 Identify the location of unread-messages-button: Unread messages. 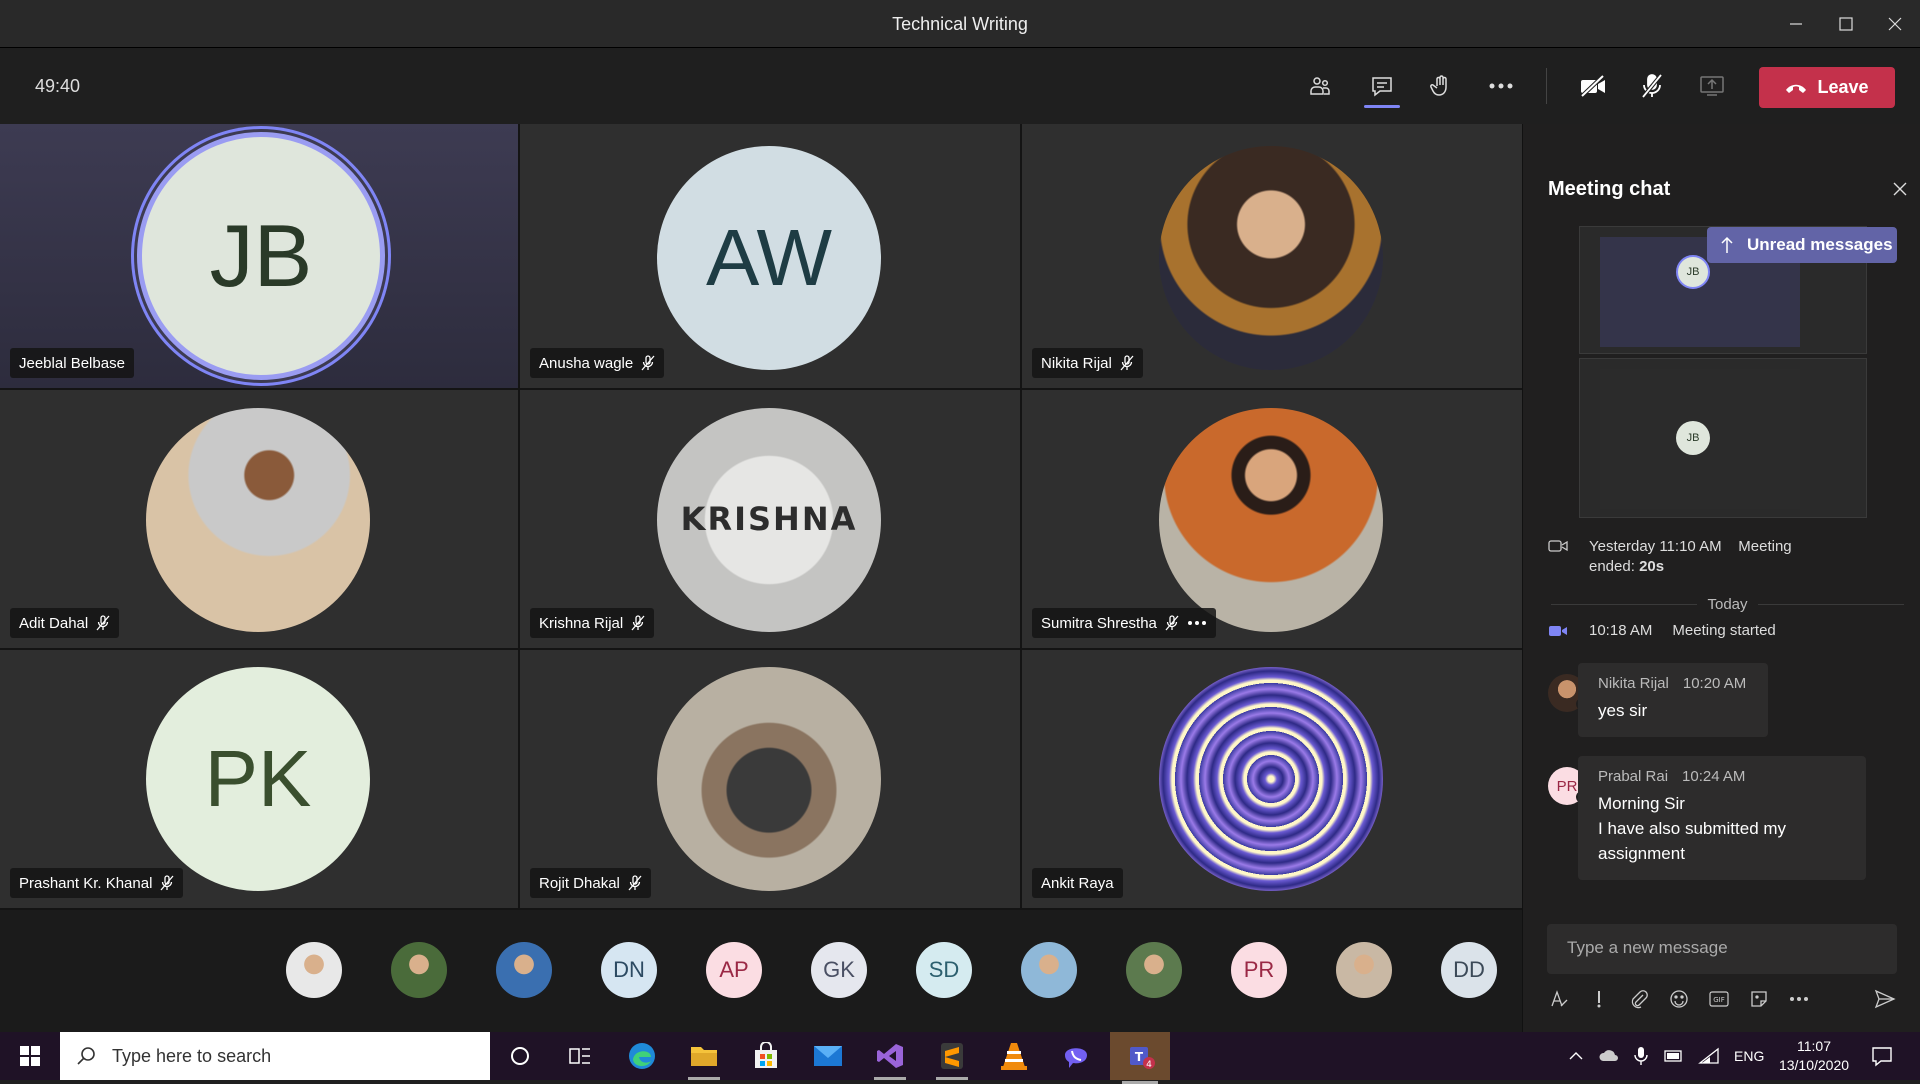
(1802, 245).